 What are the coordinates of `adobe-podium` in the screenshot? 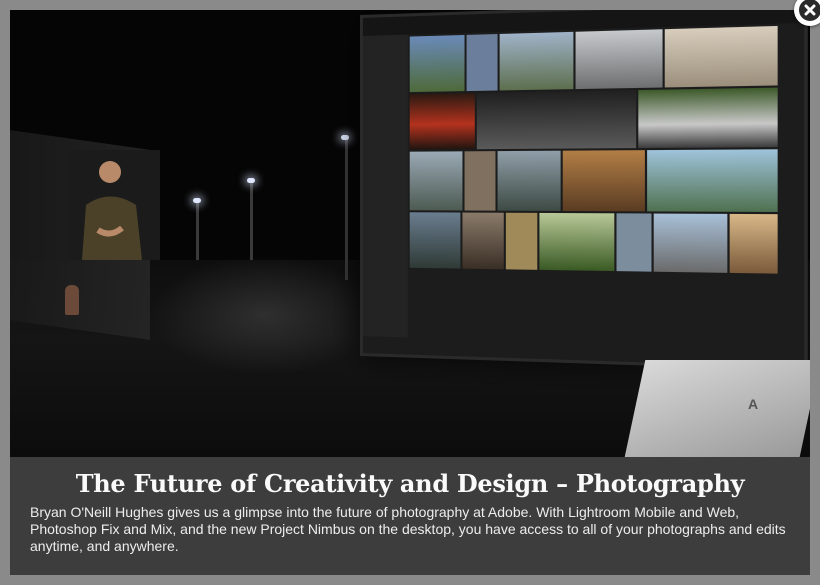 It's located at (717, 408).